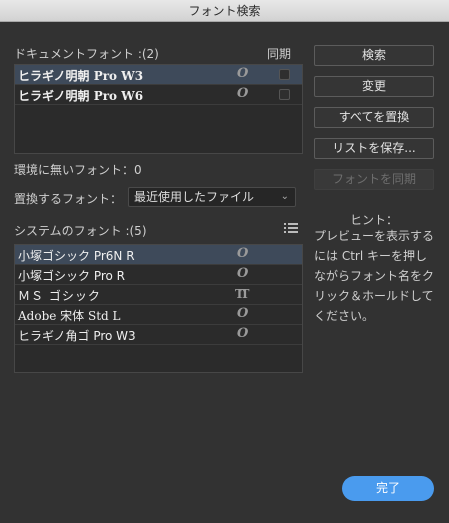 Image resolution: width=449 pixels, height=523 pixels. What do you see at coordinates (86, 54) in the screenshot?
I see `document-fonts-header: ドキュメントフォント :(2)` at bounding box center [86, 54].